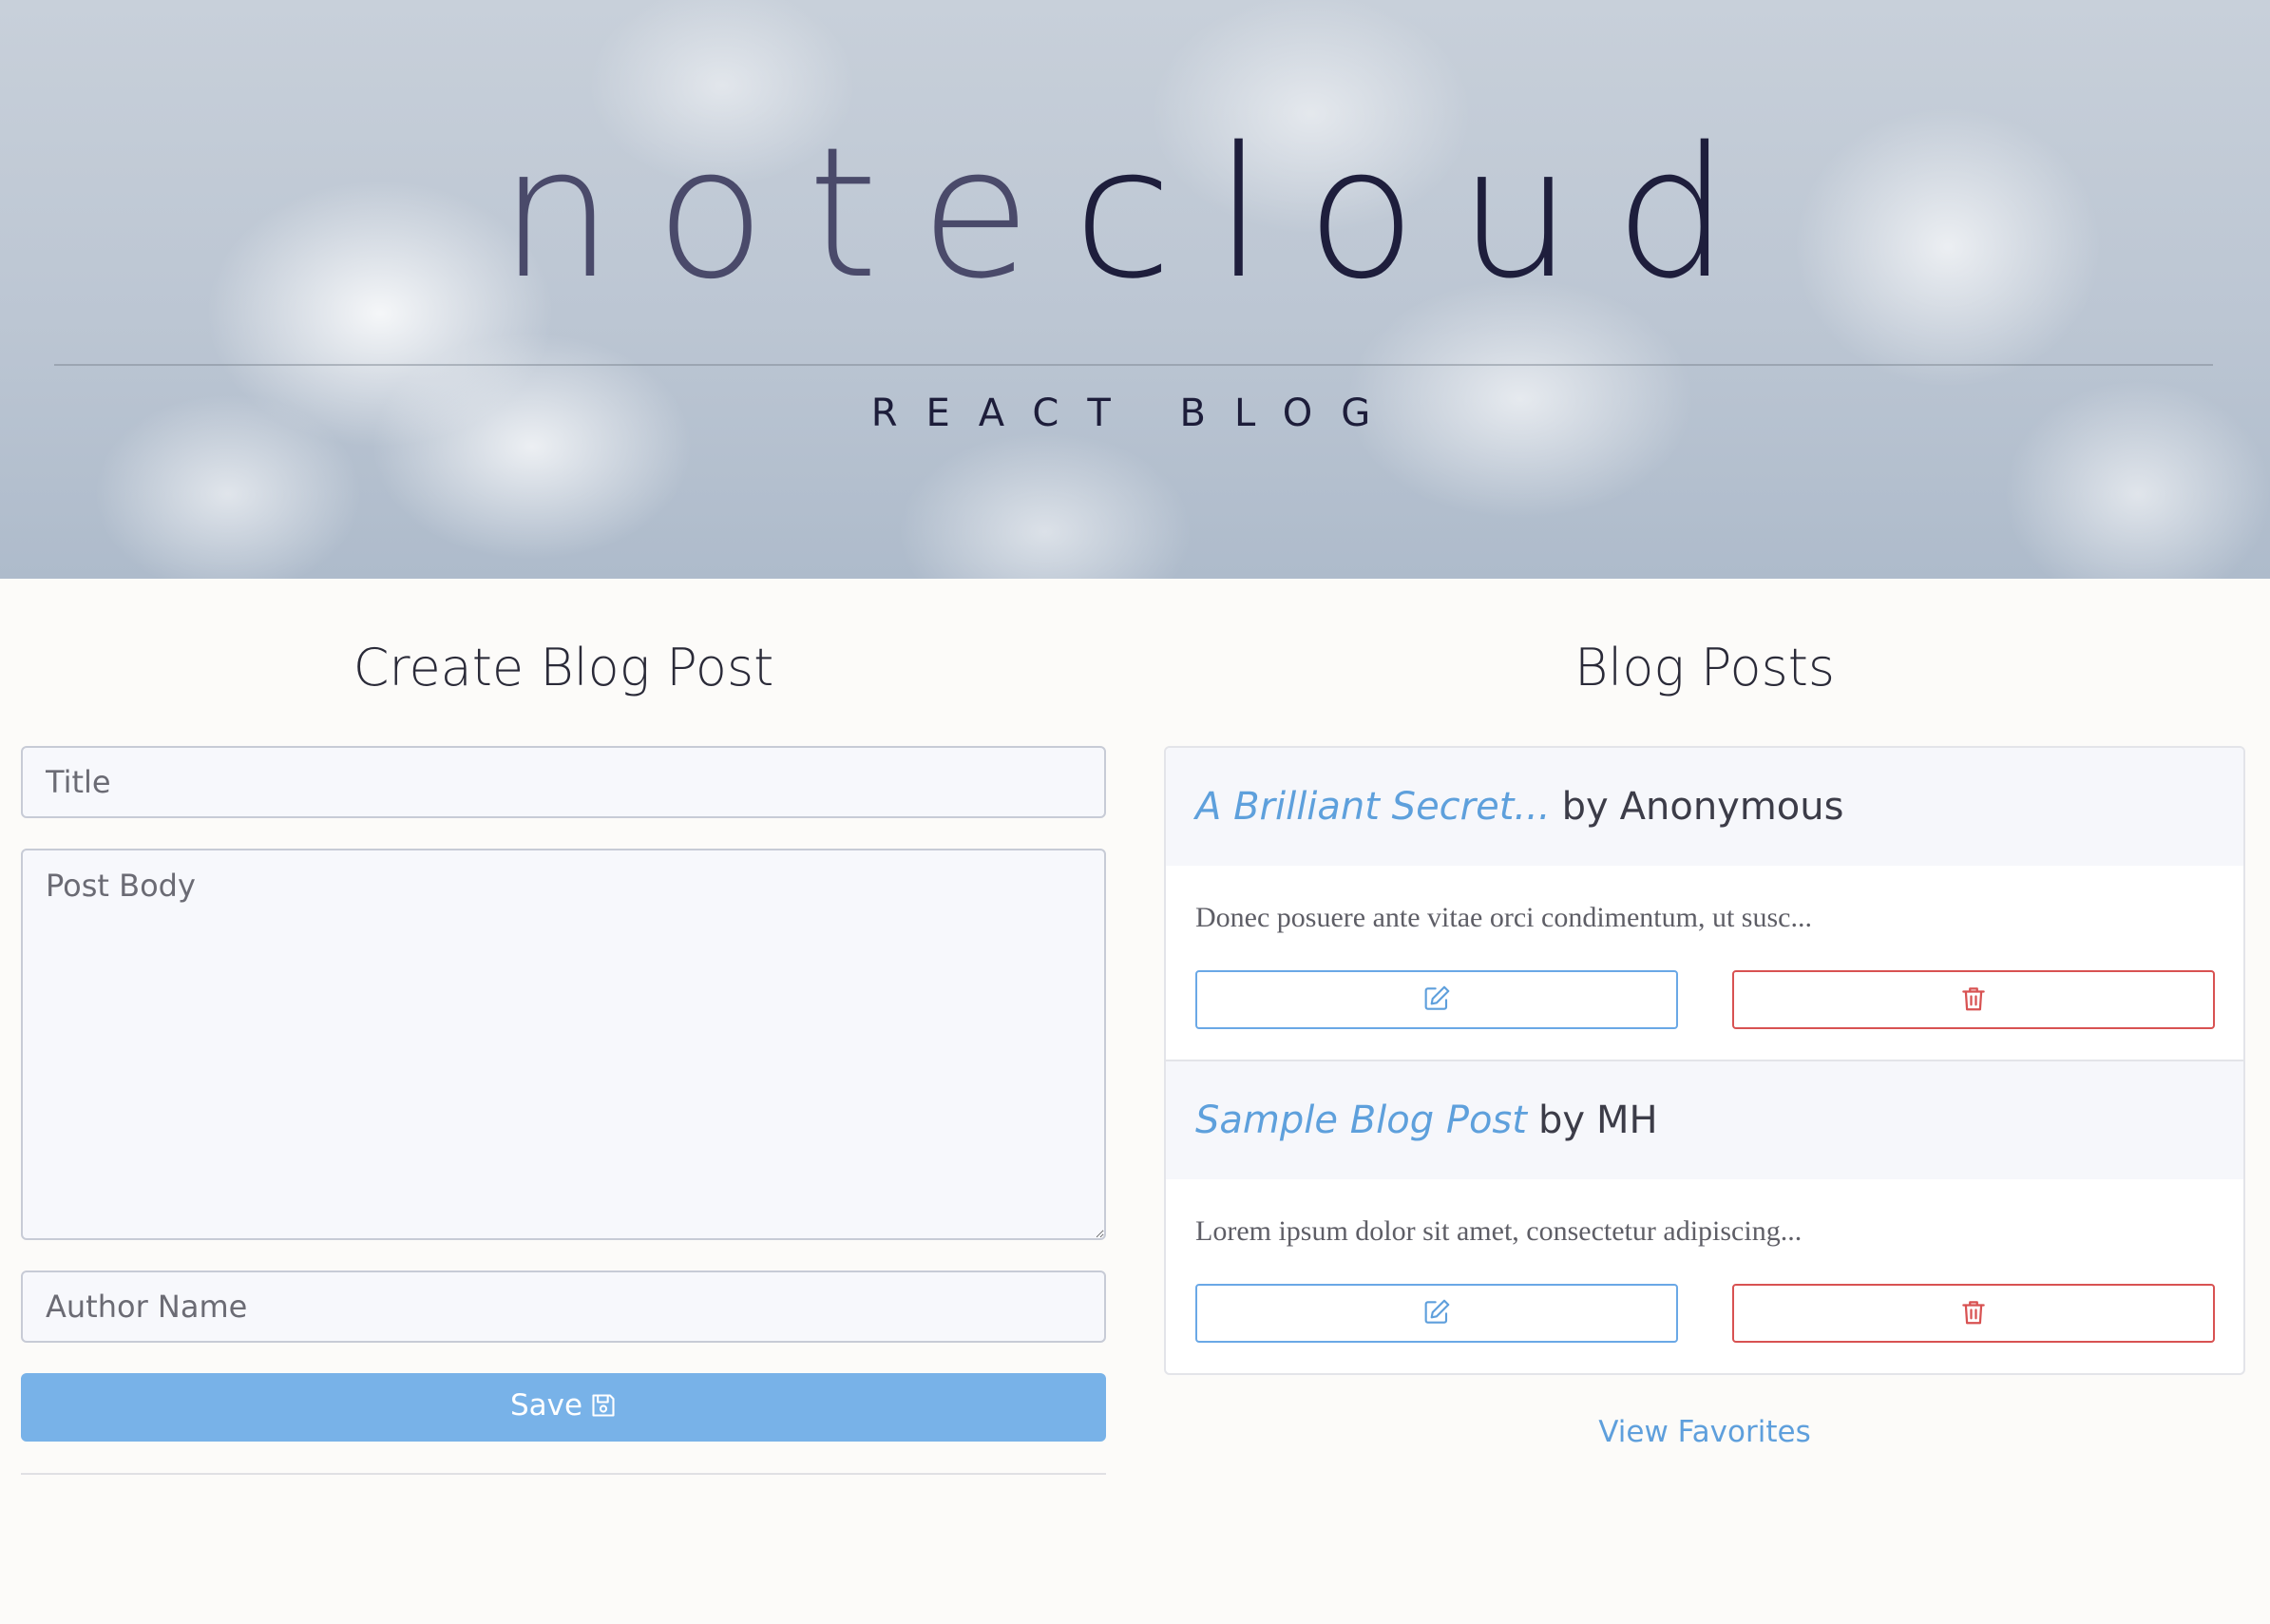 This screenshot has height=1624, width=2270. What do you see at coordinates (563, 782) in the screenshot?
I see `title-input` at bounding box center [563, 782].